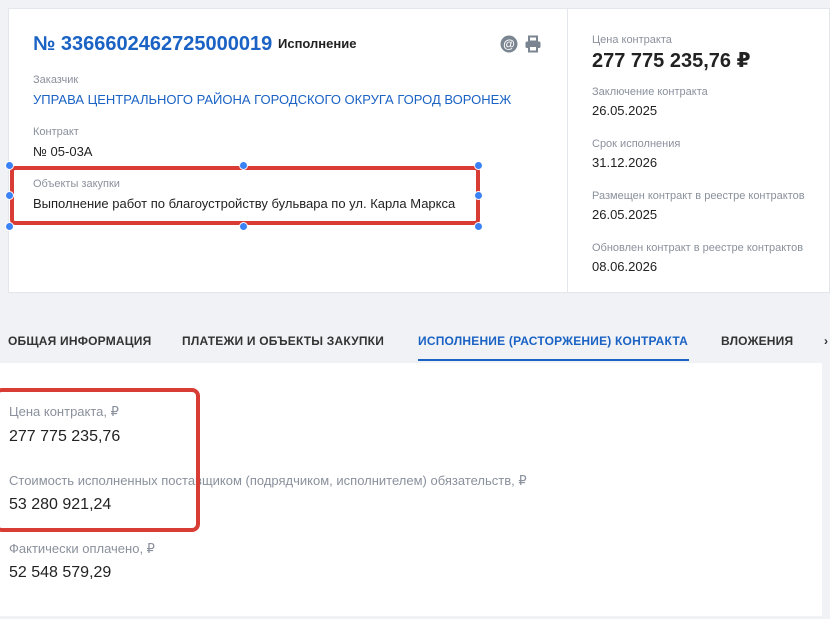 The image size is (830, 619). Describe the element at coordinates (283, 341) in the screenshot. I see `tab-payments-objects: ПЛАТЕЖИ И ОБЪЕКТЫ ЗАКУПКИ` at that location.